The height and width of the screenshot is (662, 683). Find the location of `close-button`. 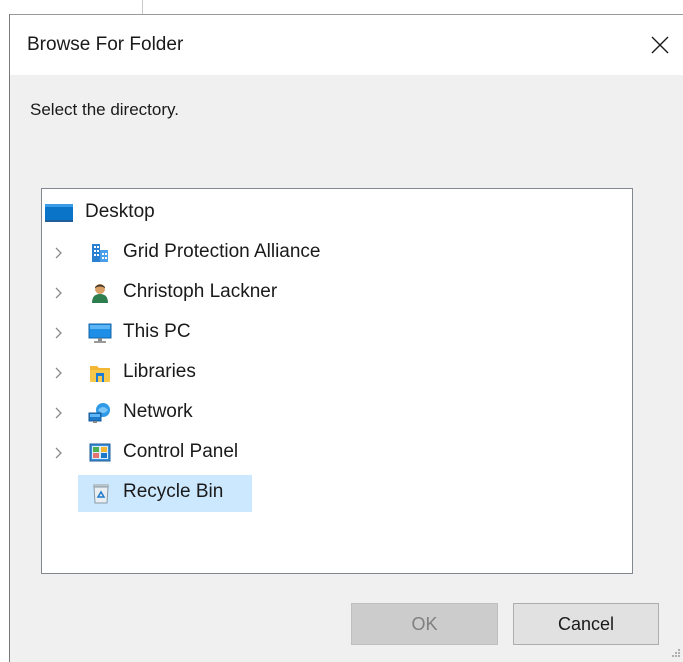

close-button is located at coordinates (660, 45).